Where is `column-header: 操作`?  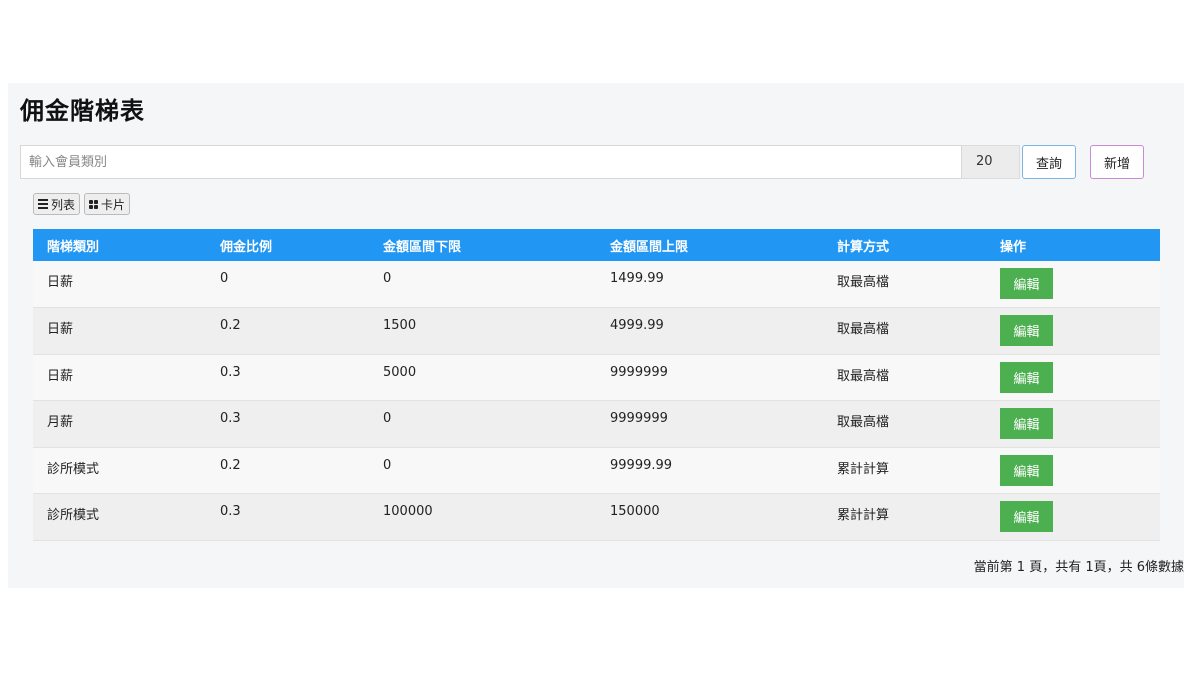 column-header: 操作 is located at coordinates (1013, 247).